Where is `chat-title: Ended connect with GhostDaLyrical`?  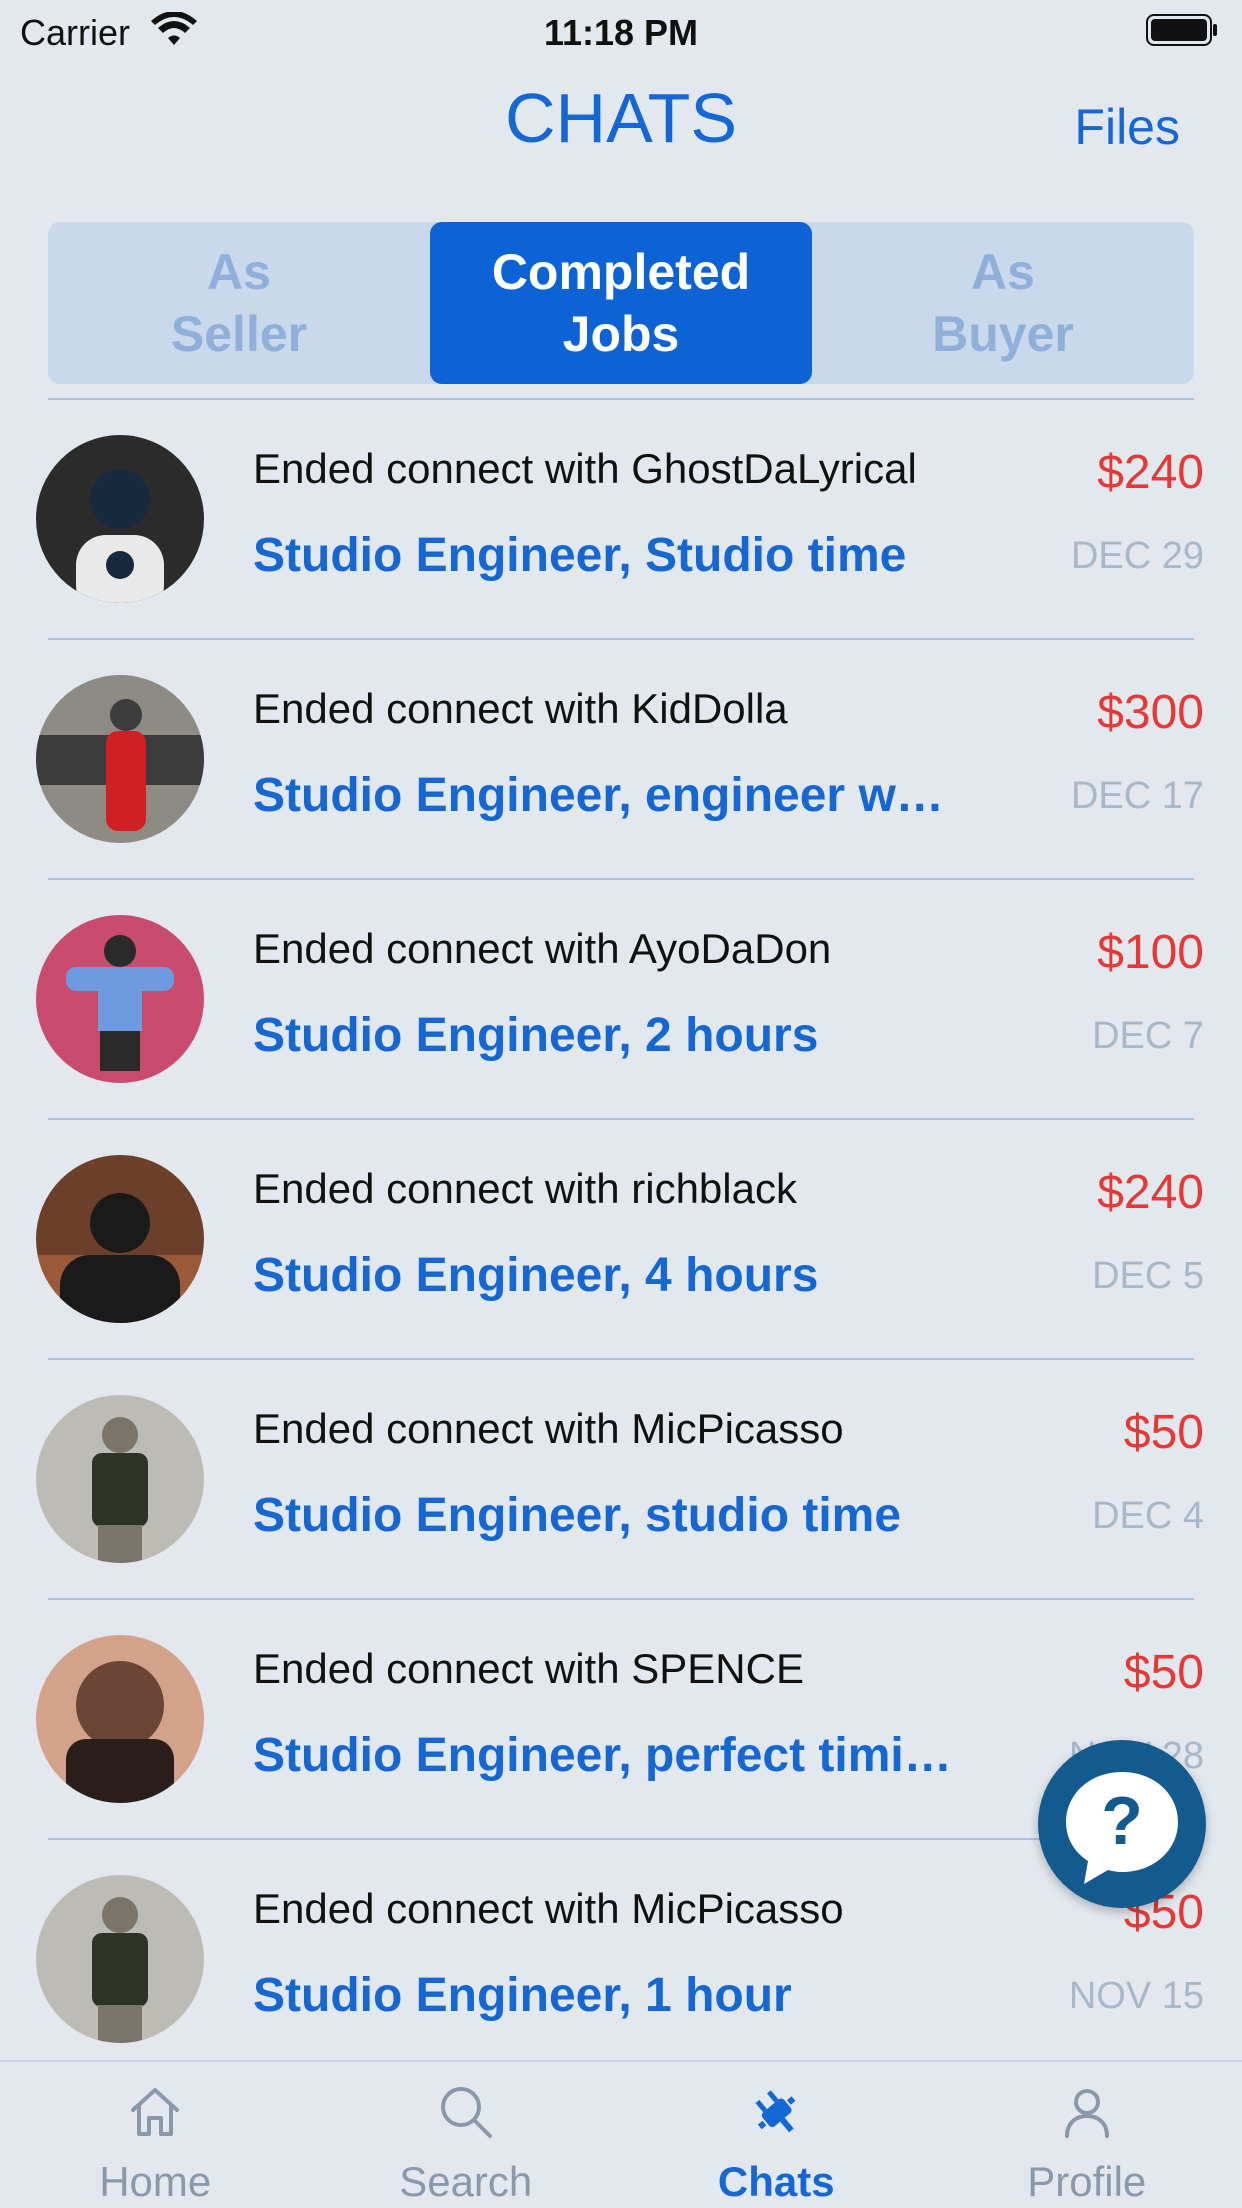 chat-title: Ended connect with GhostDaLyrical is located at coordinates (585, 468).